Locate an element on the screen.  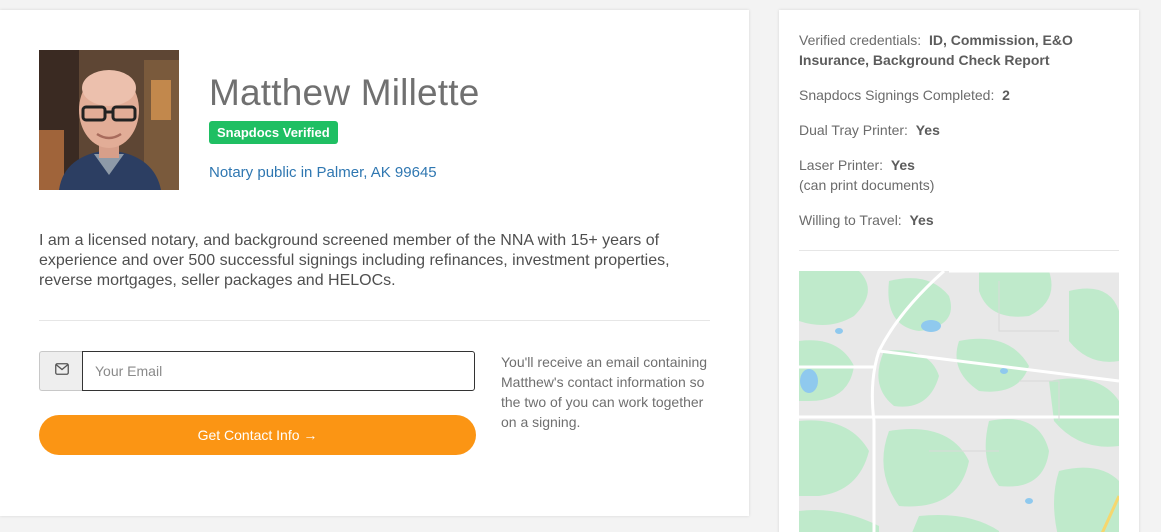
signings-value: 2 is located at coordinates (1006, 95).